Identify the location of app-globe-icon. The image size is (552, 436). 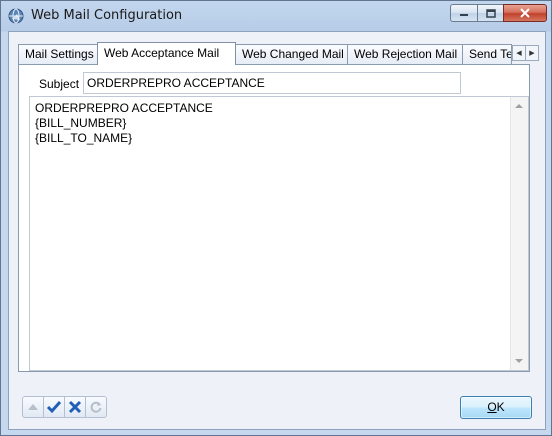
(16, 16).